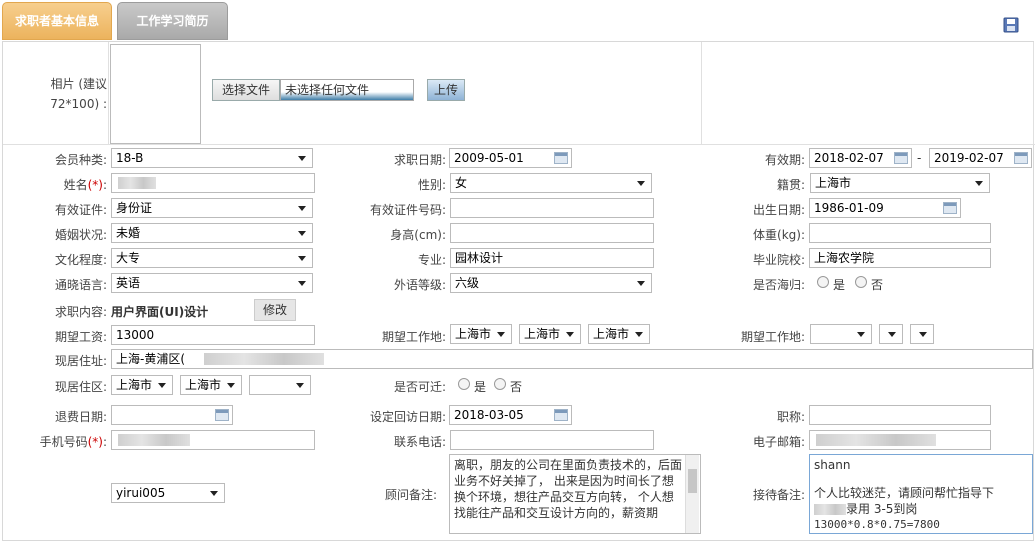  What do you see at coordinates (80, 417) in the screenshot?
I see `refund-label: 退费日期:` at bounding box center [80, 417].